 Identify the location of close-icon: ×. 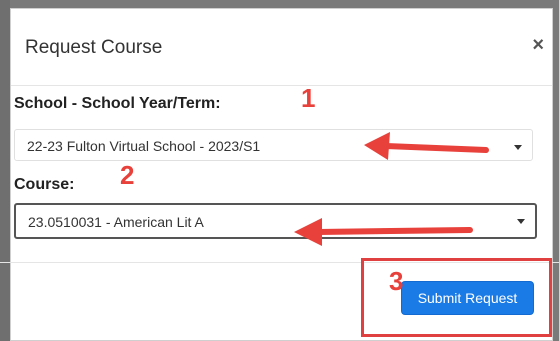
(538, 45).